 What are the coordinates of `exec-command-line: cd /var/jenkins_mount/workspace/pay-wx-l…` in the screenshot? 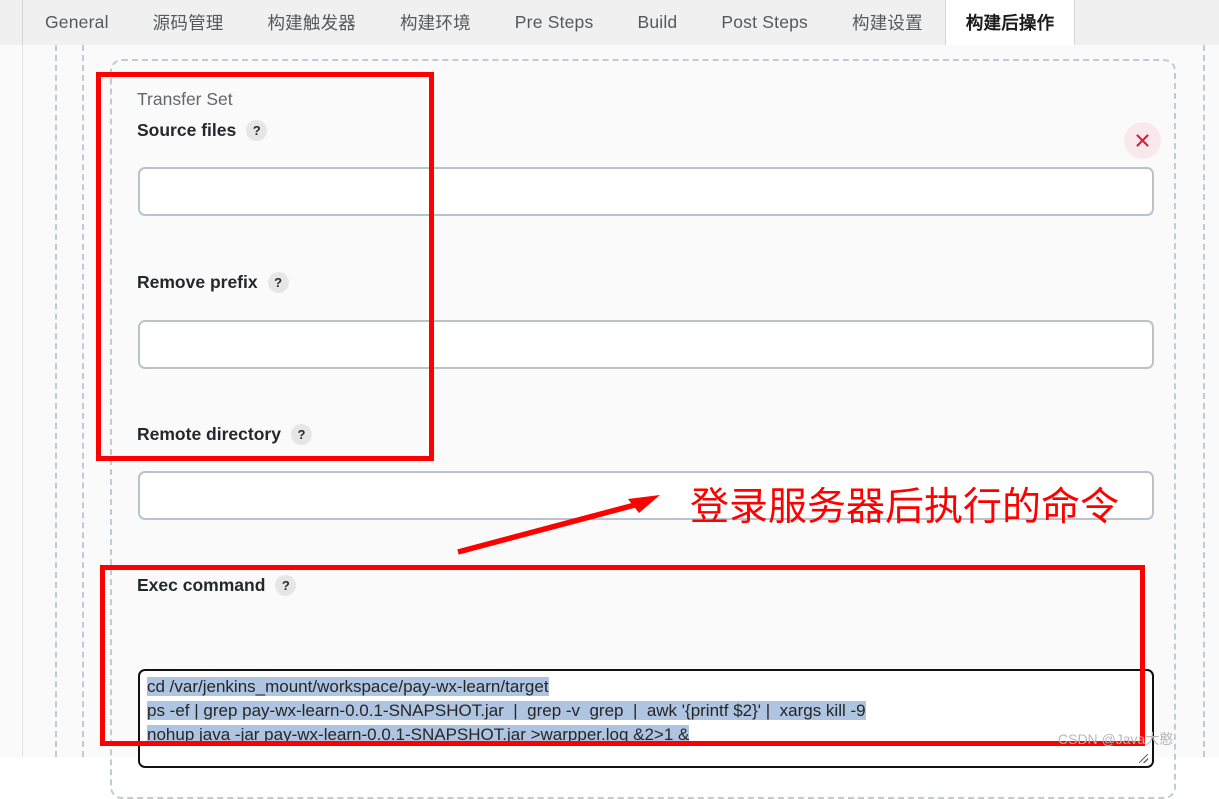 It's located at (348, 686).